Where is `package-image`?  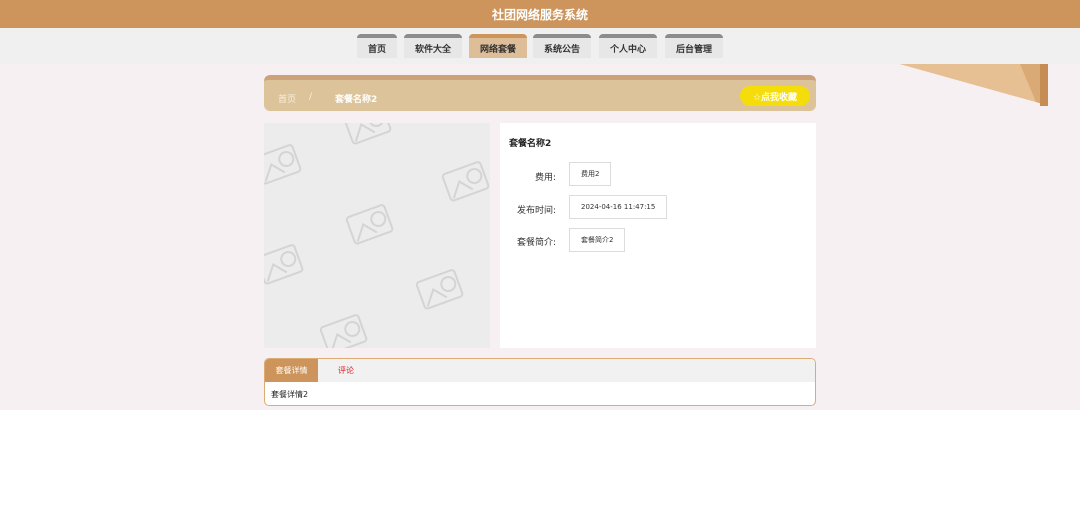 package-image is located at coordinates (377, 235).